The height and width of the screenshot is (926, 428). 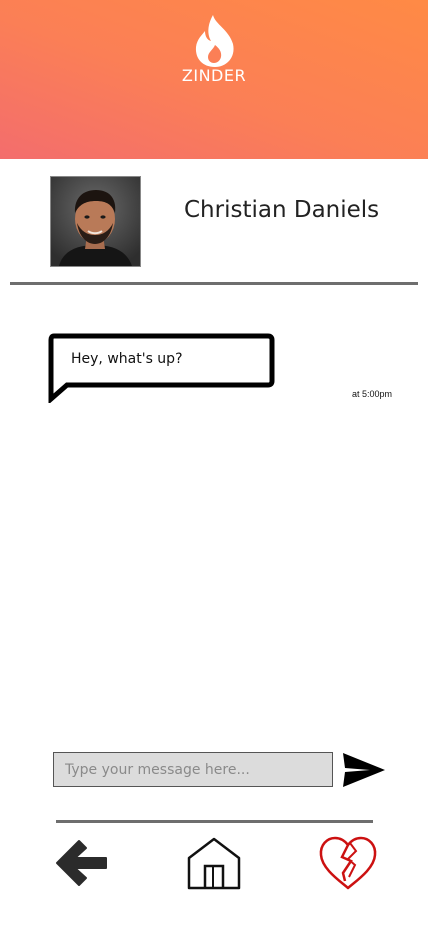 I want to click on message-bubble, so click(x=162, y=368).